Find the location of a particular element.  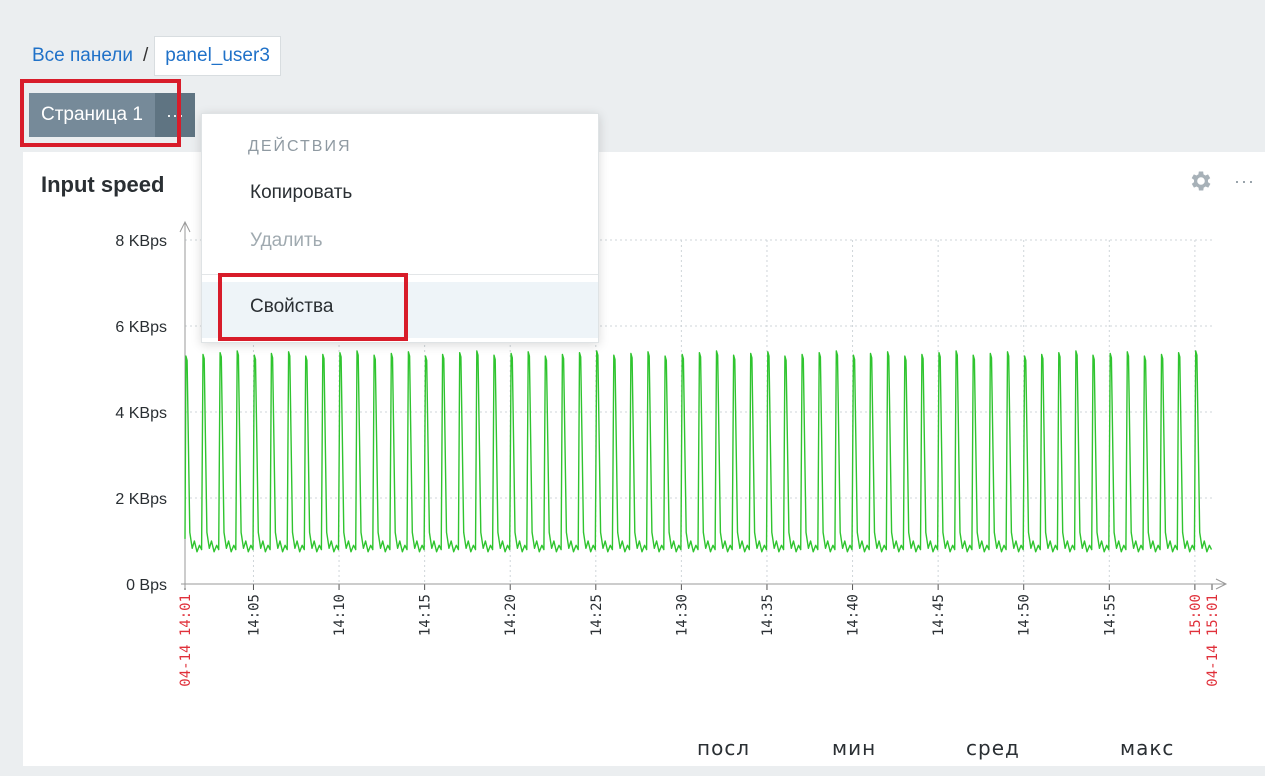

x-tick-label: 14:30 is located at coordinates (682, 615).